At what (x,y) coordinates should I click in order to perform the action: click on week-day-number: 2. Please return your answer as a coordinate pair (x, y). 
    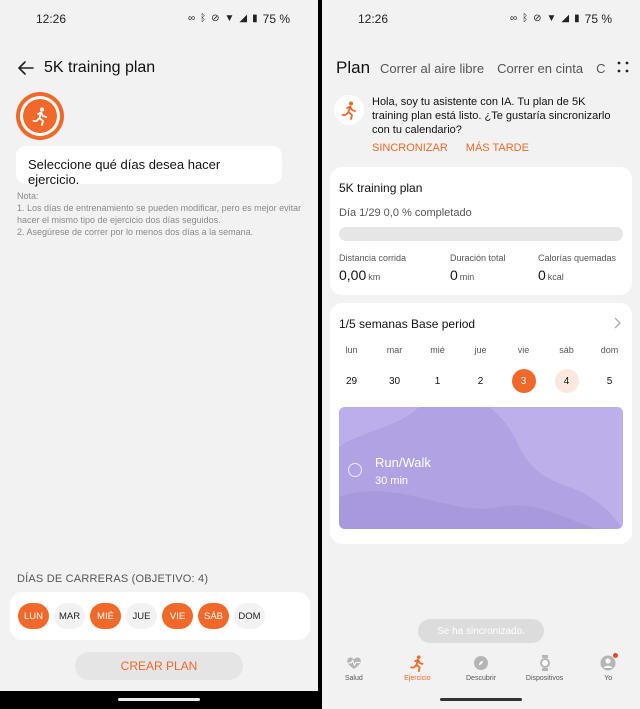
    Looking at the image, I should click on (480, 381).